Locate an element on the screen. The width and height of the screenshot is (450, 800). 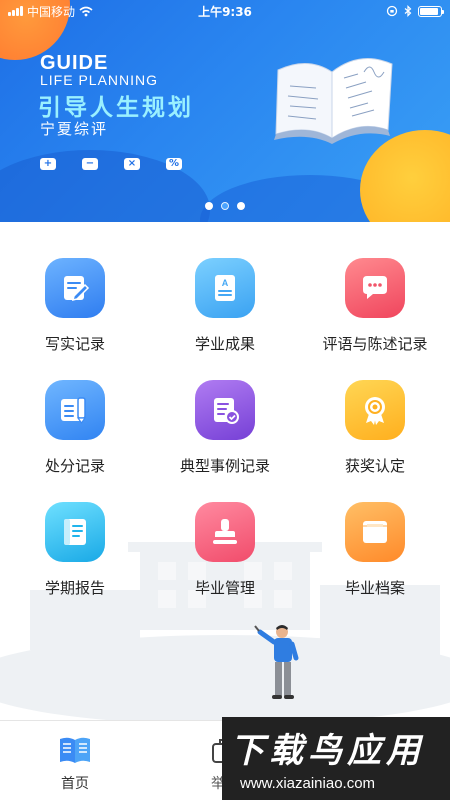
grid-item-discipline-record: 处分记录 is located at coordinates (75, 438).